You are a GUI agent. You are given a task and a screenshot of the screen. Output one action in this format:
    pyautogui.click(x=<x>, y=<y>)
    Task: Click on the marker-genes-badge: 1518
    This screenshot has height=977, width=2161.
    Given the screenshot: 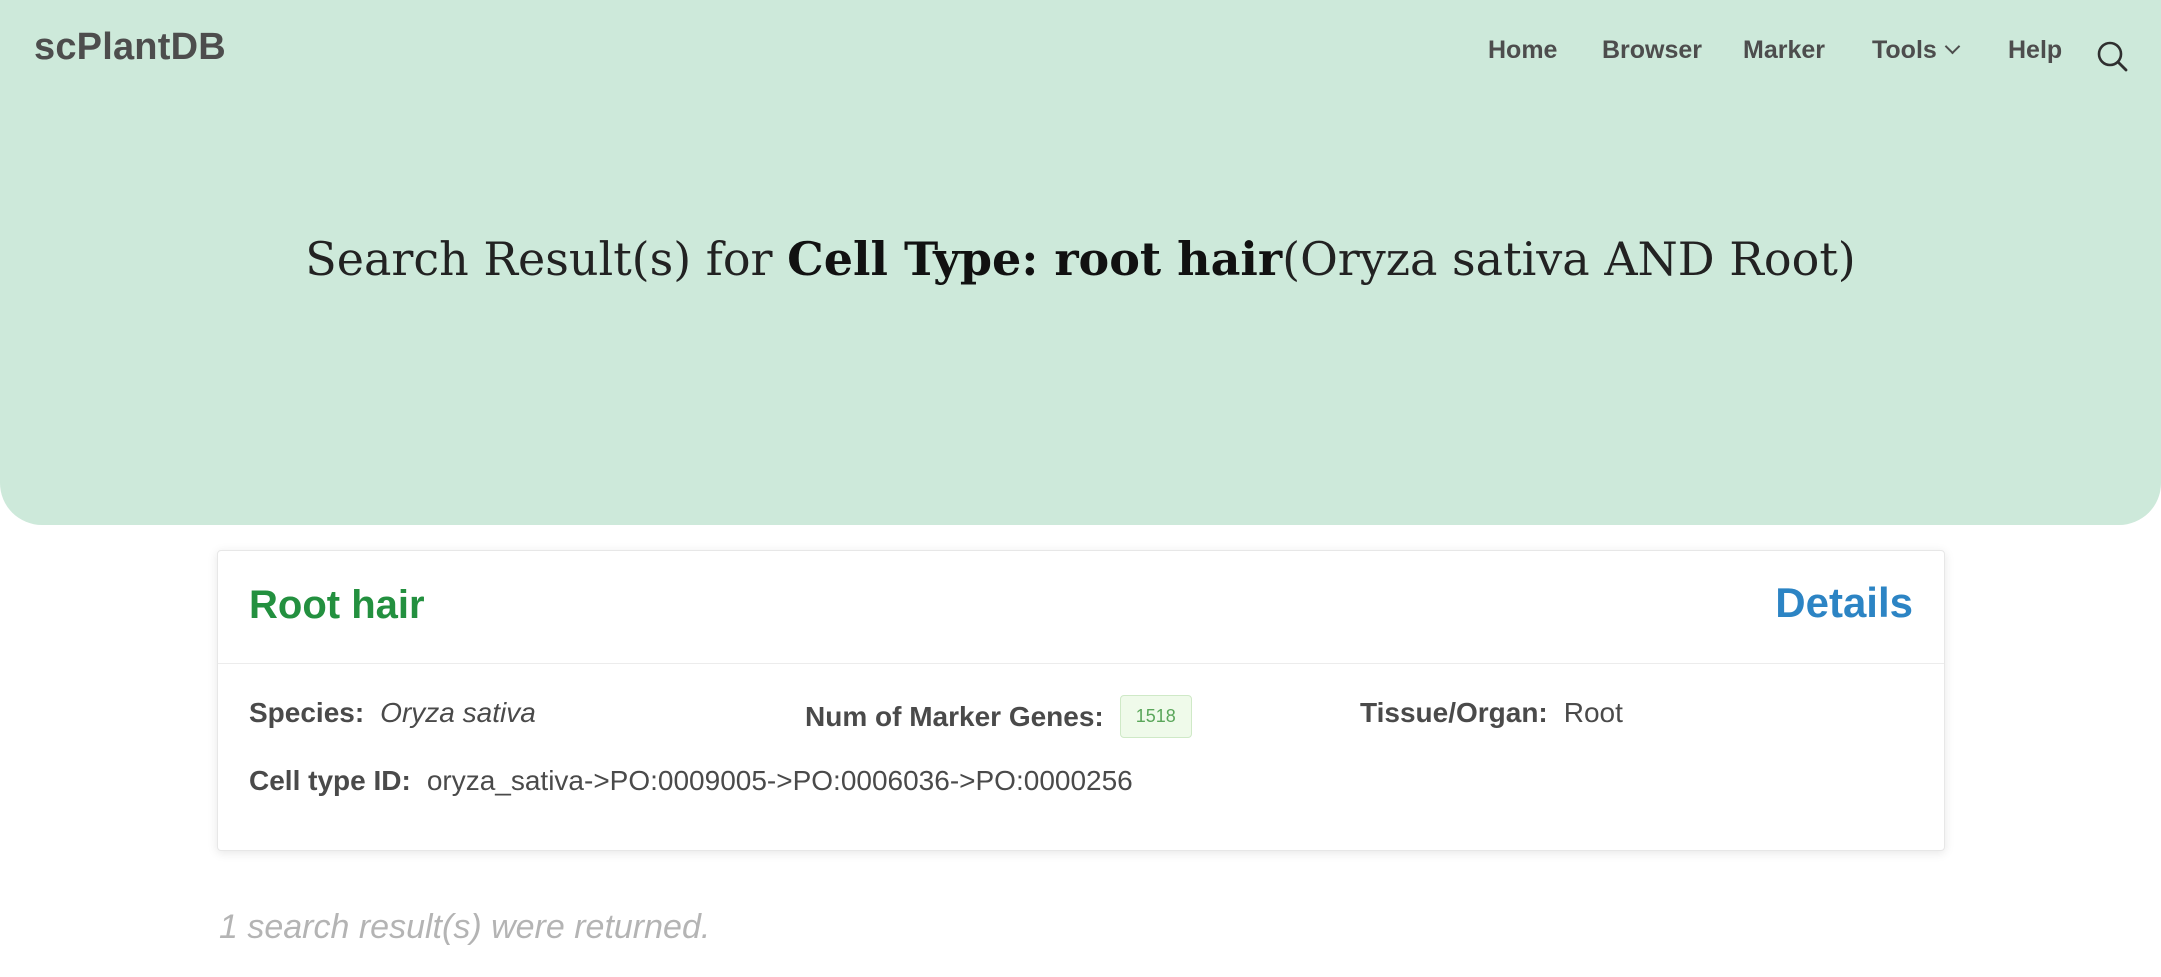 What is the action you would take?
    pyautogui.click(x=1155, y=716)
    